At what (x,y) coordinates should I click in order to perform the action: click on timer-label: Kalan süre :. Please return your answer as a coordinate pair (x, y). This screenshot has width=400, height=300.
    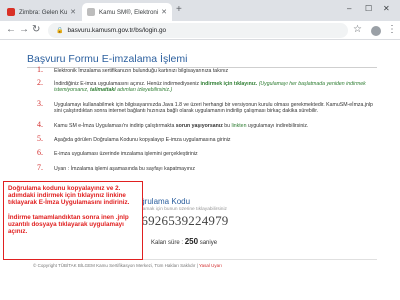
    Looking at the image, I should click on (168, 243).